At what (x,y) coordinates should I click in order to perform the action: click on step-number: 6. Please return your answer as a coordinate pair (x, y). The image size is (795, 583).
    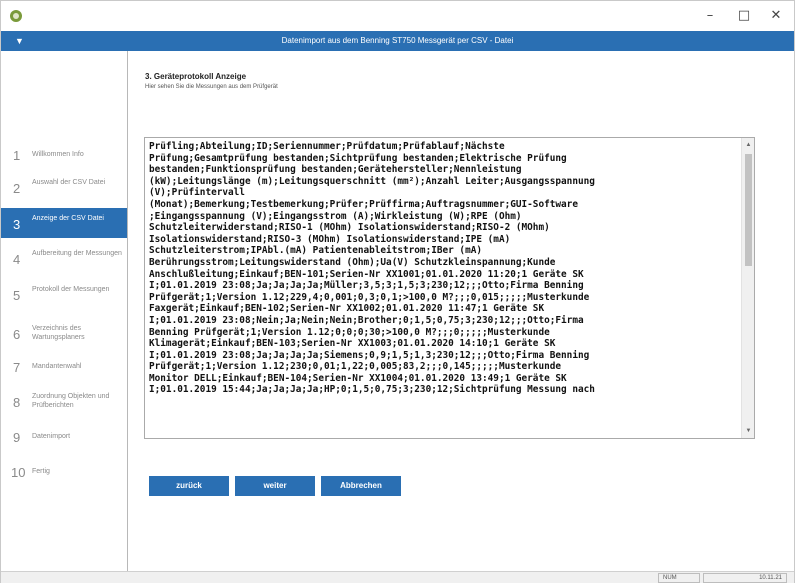
    Looking at the image, I should click on (17, 334).